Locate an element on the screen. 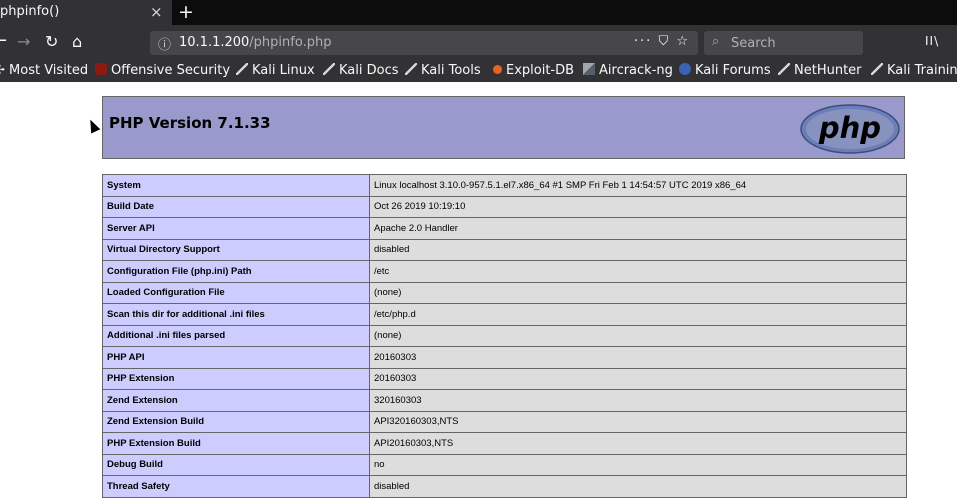 The image size is (957, 498). row-key: PHP Extension is located at coordinates (236, 378).